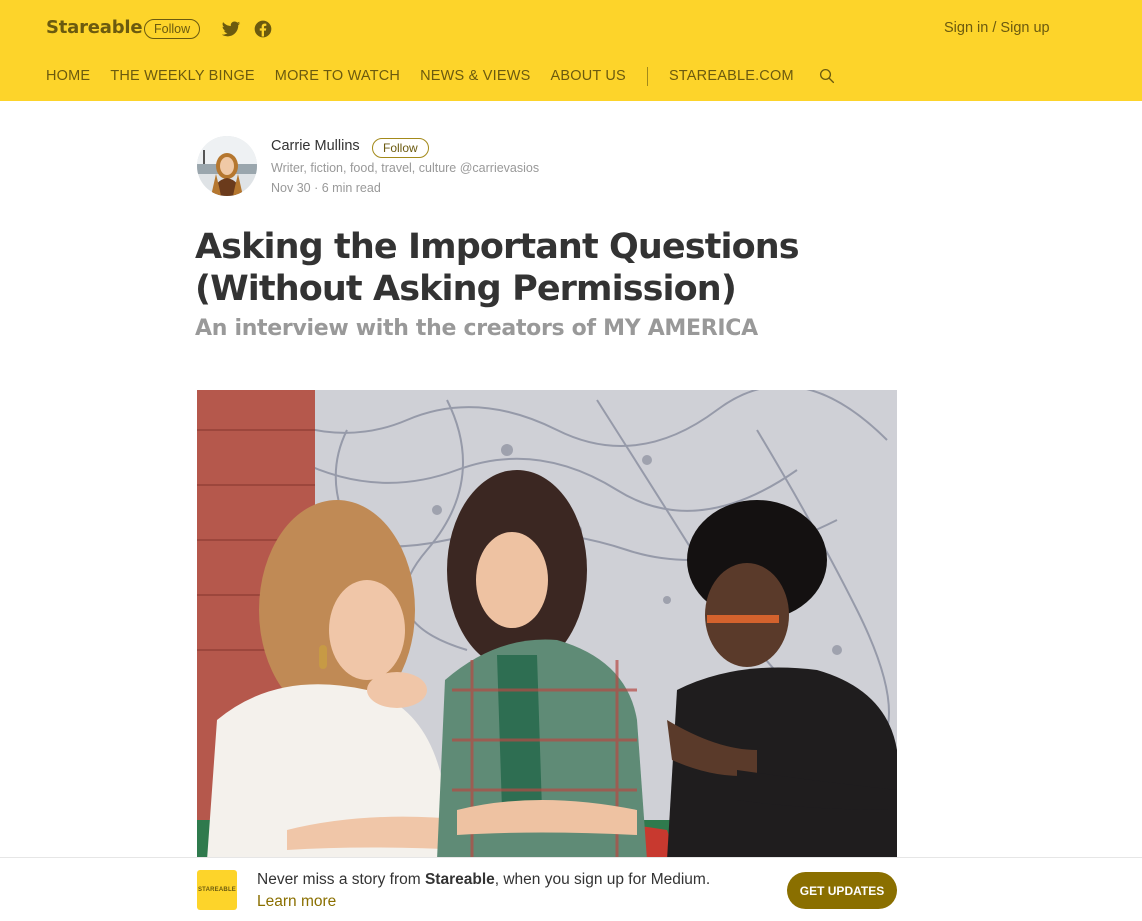 The image size is (1142, 921). Describe the element at coordinates (997, 28) in the screenshot. I see `sign-in-link: Sign in / Sign up` at that location.